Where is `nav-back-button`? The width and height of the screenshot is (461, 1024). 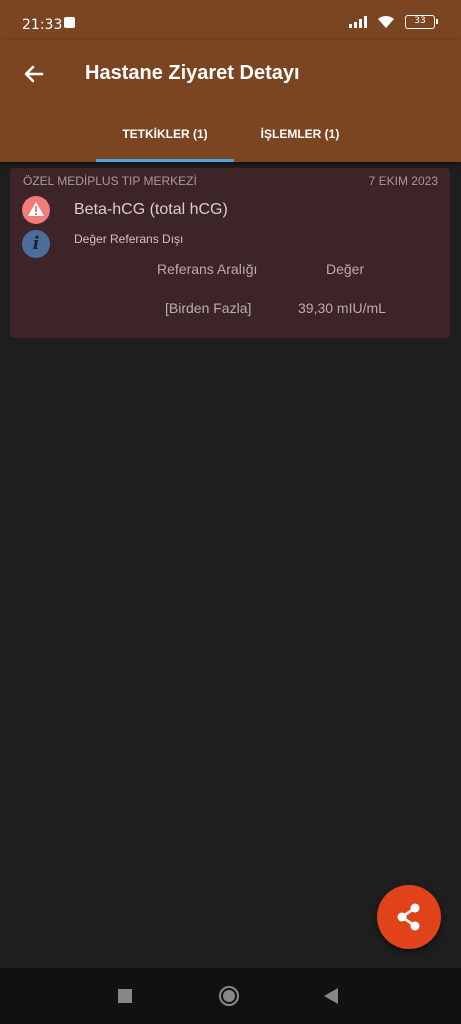 nav-back-button is located at coordinates (331, 996).